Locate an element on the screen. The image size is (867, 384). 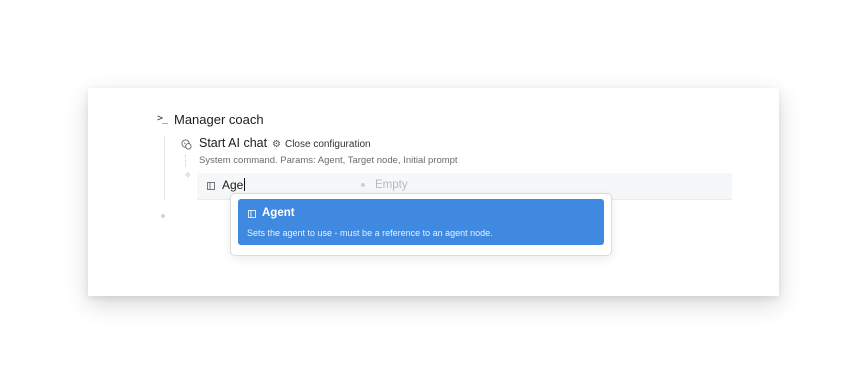
empty-dot-icon is located at coordinates (363, 185).